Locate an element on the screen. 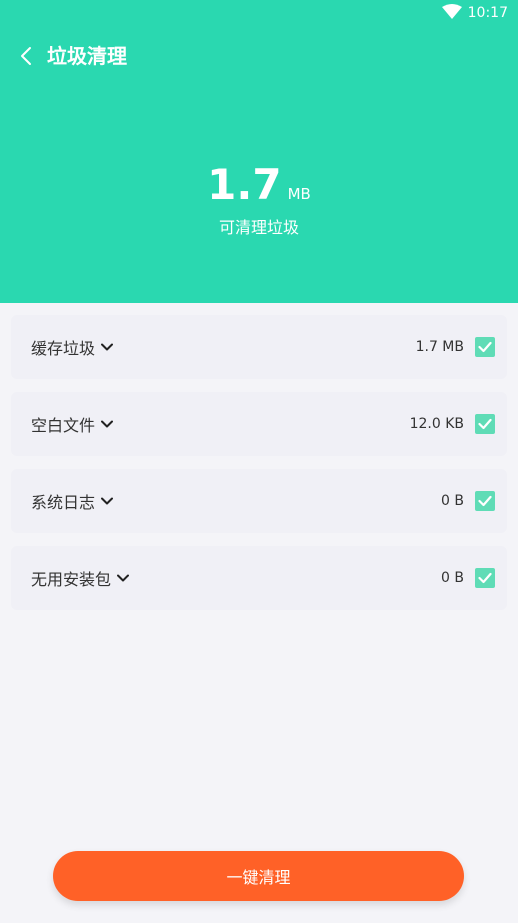  cleanable-size-value: 1.7 is located at coordinates (244, 184).